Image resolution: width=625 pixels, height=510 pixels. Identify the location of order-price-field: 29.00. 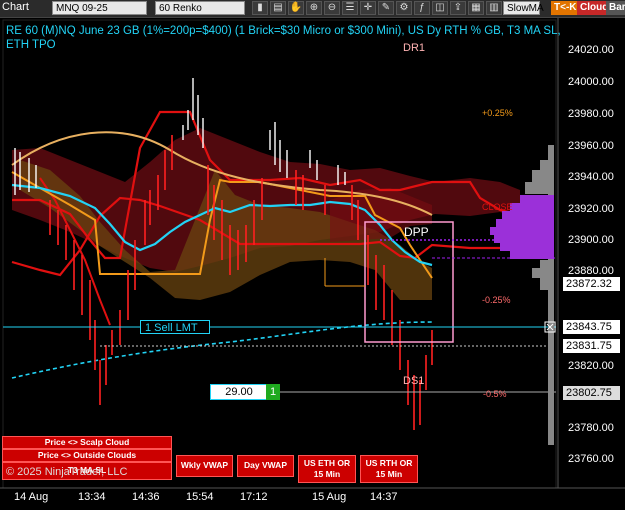
(239, 392).